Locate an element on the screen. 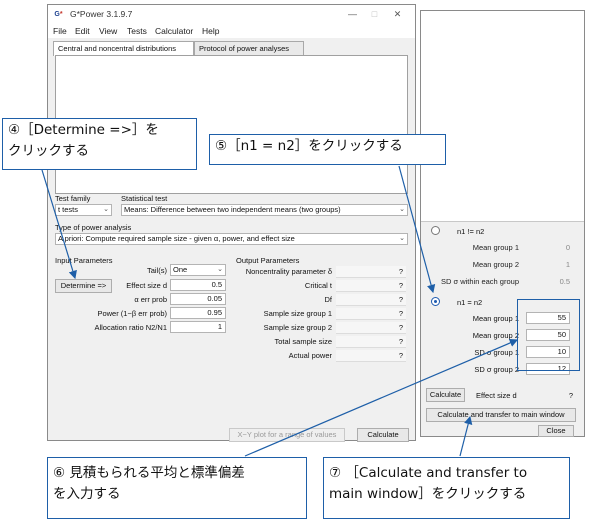 The image size is (590, 526). maximize-icon: □ is located at coordinates (374, 14).